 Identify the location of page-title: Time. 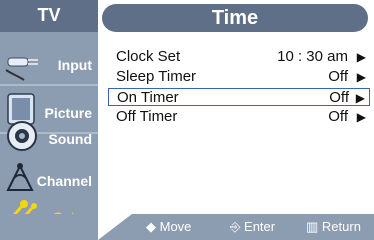
(235, 18).